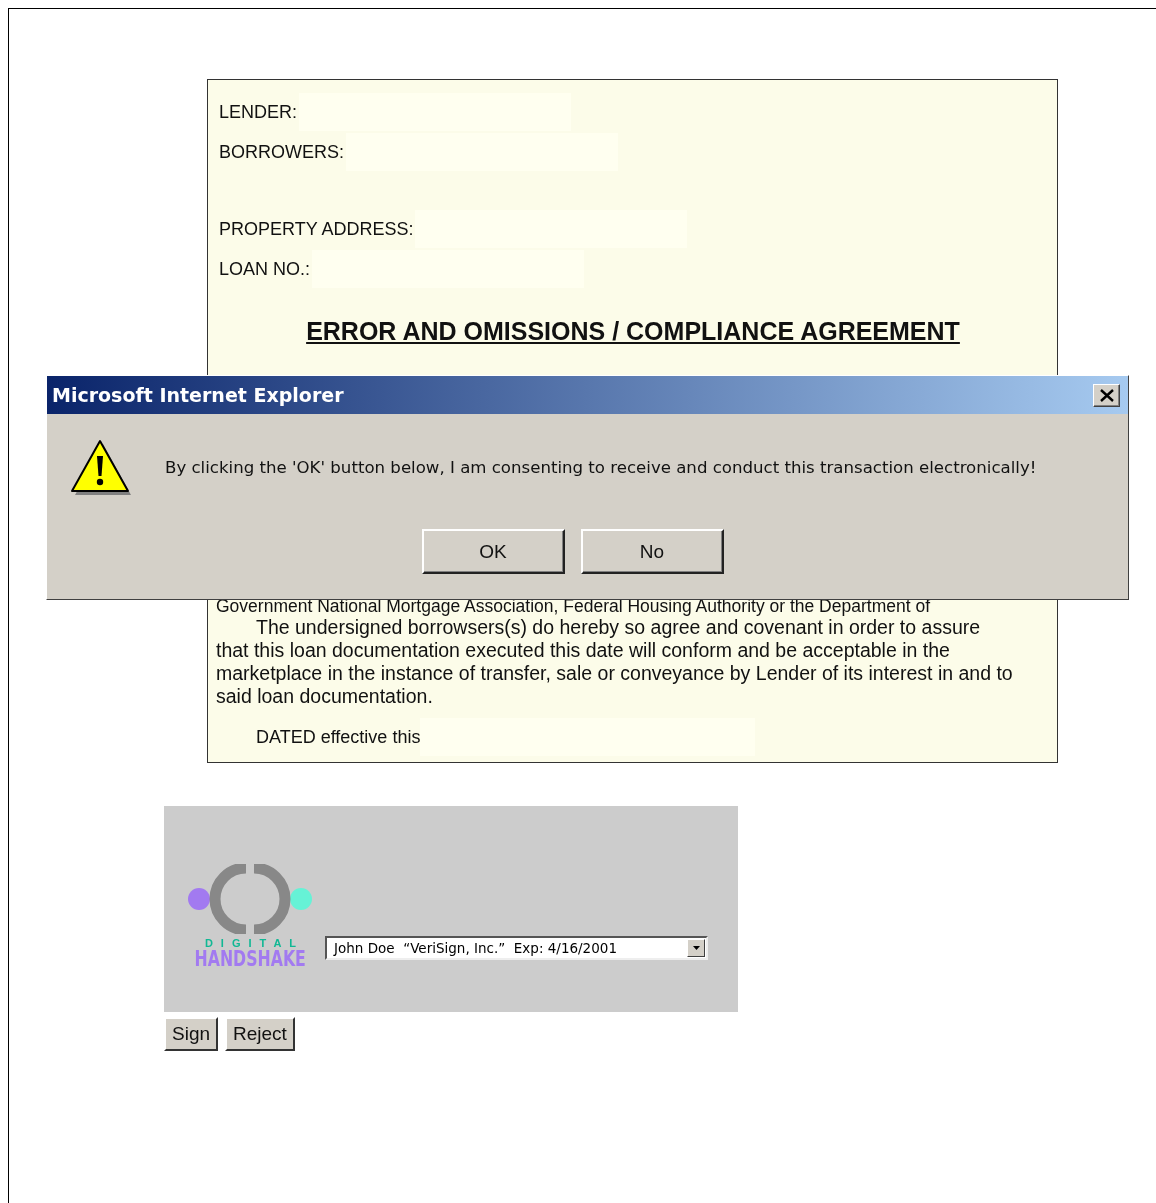  Describe the element at coordinates (652, 551) in the screenshot. I see `no-button: No` at that location.